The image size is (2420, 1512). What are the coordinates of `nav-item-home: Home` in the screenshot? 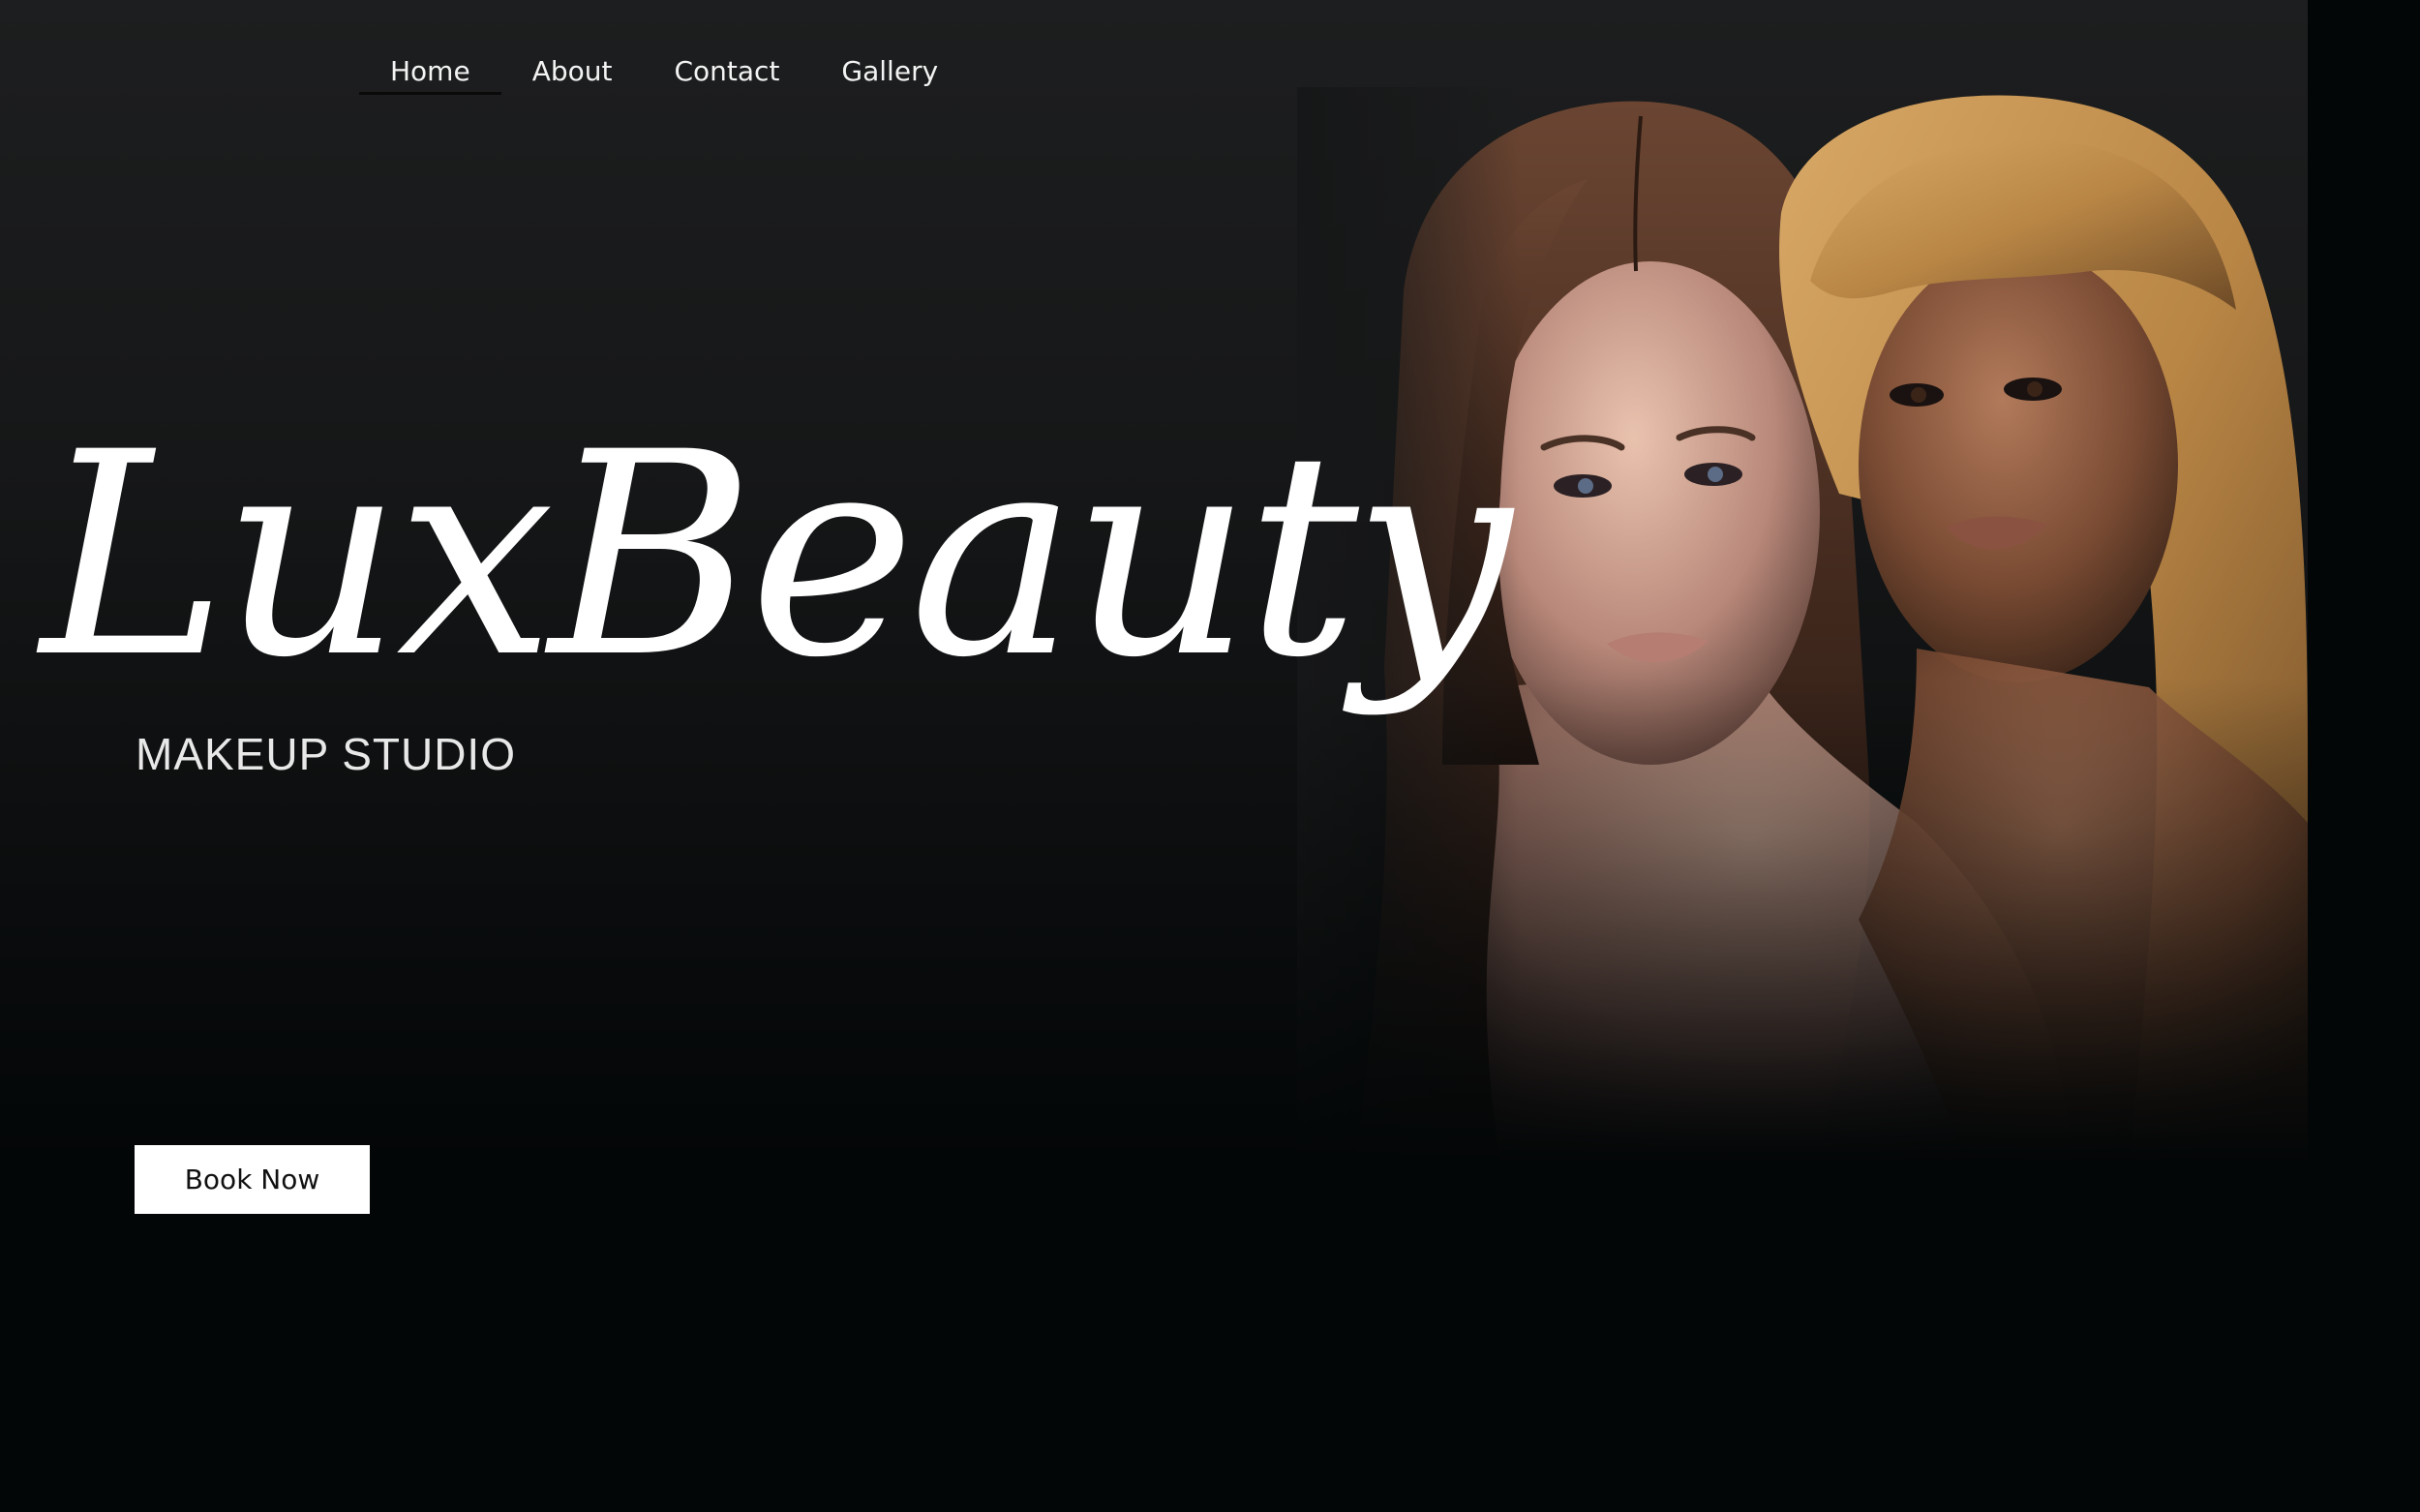 It's located at (430, 72).